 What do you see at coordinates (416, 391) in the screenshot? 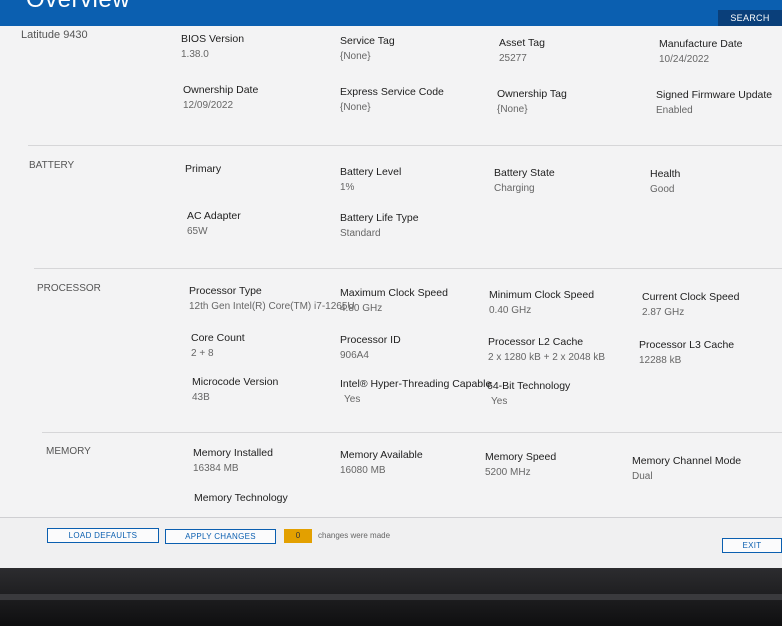
I see `hyperthreading-field: Intel® Hyper-Threading Capable Yes` at bounding box center [416, 391].